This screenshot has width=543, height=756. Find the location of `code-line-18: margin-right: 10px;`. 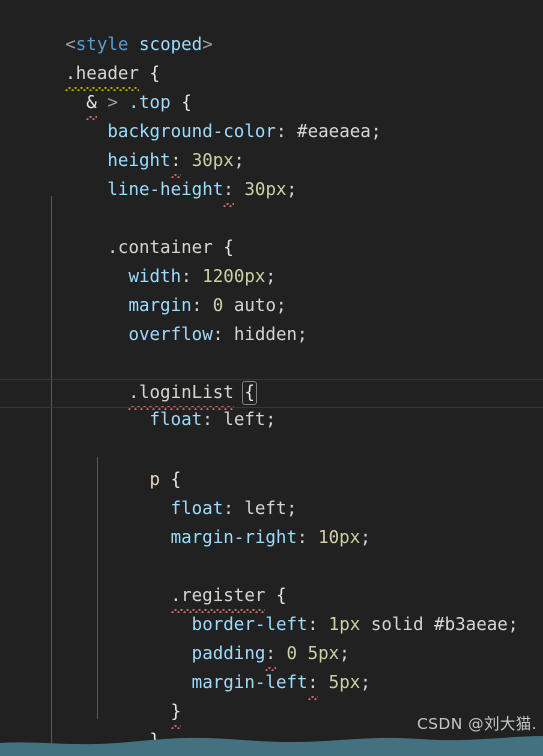

code-line-18: margin-right: 10px; is located at coordinates (271, 521).